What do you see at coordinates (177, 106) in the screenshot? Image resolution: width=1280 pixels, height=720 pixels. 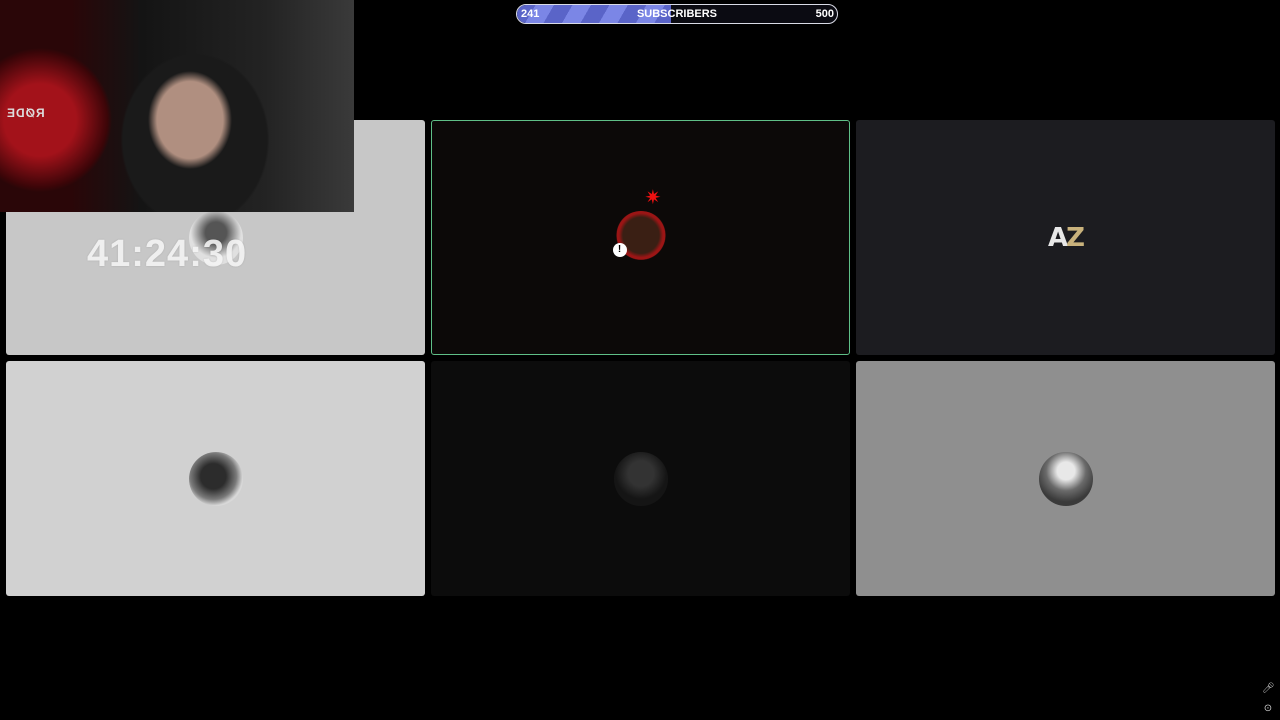 I see `webcam-feed: RØDE` at bounding box center [177, 106].